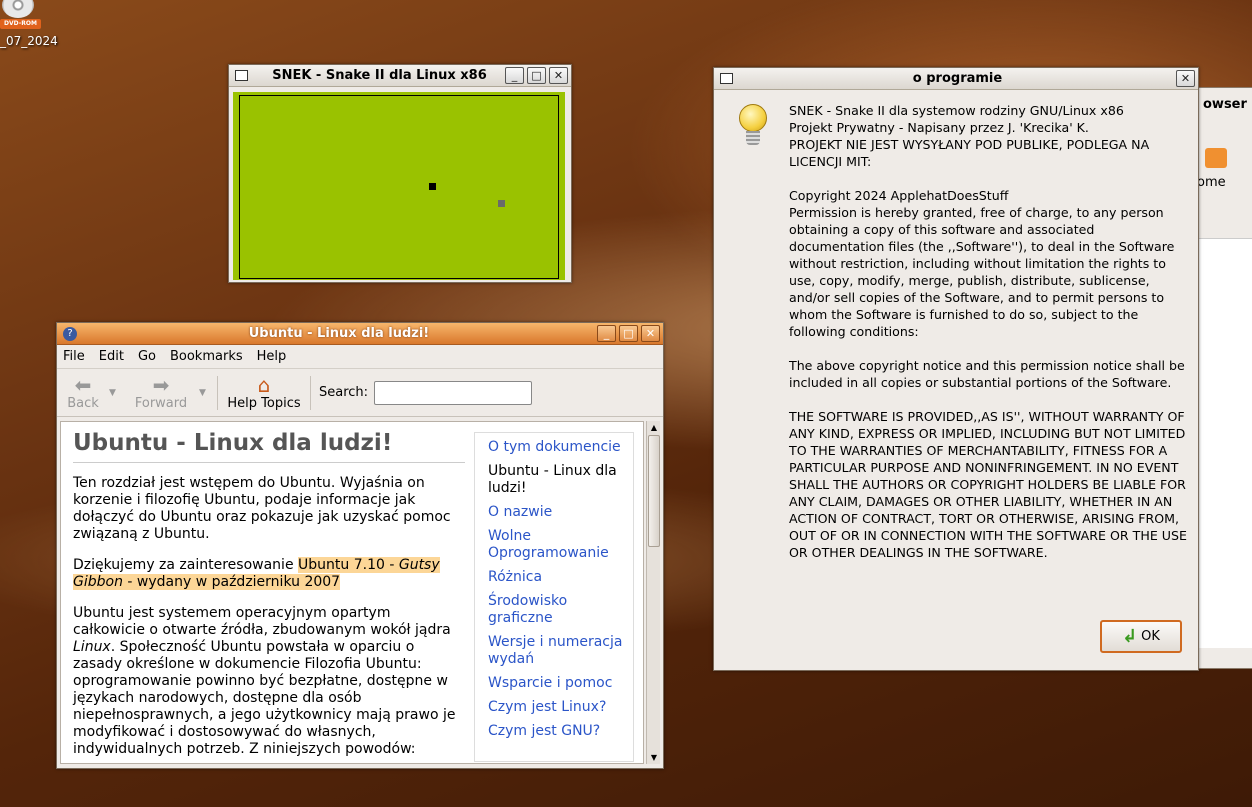 Image resolution: width=1252 pixels, height=807 pixels. Describe the element at coordinates (206, 356) in the screenshot. I see `menu-bookmarks: Bookmarks` at that location.